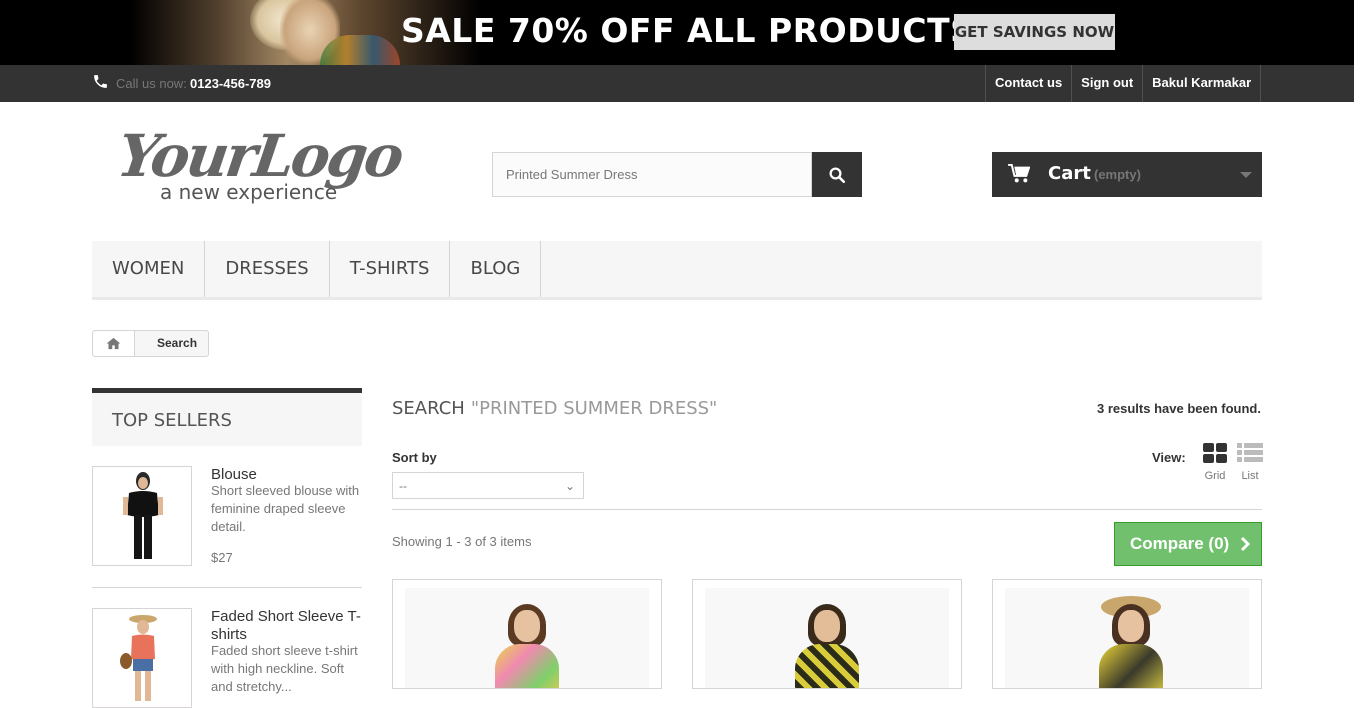 Image resolution: width=1366 pixels, height=708 pixels. Describe the element at coordinates (677, 270) in the screenshot. I see `main-menu: WOMEN DRESSES T-SHIRTS BLOG` at that location.